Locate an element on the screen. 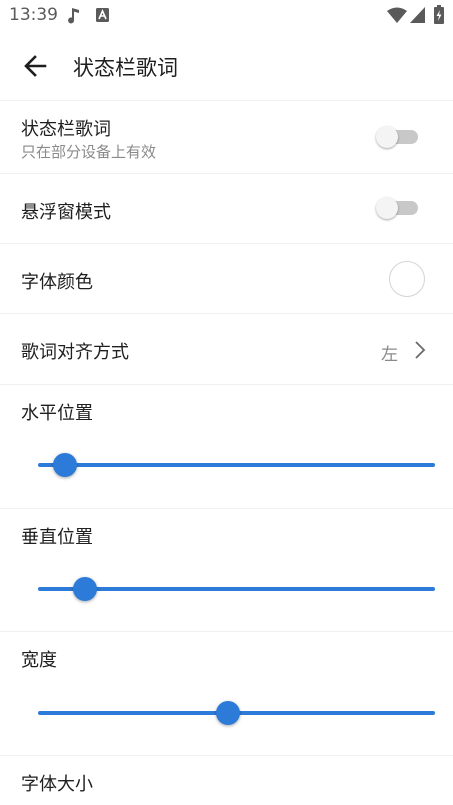 The width and height of the screenshot is (453, 805). statusbar-lyric-switch is located at coordinates (398, 137).